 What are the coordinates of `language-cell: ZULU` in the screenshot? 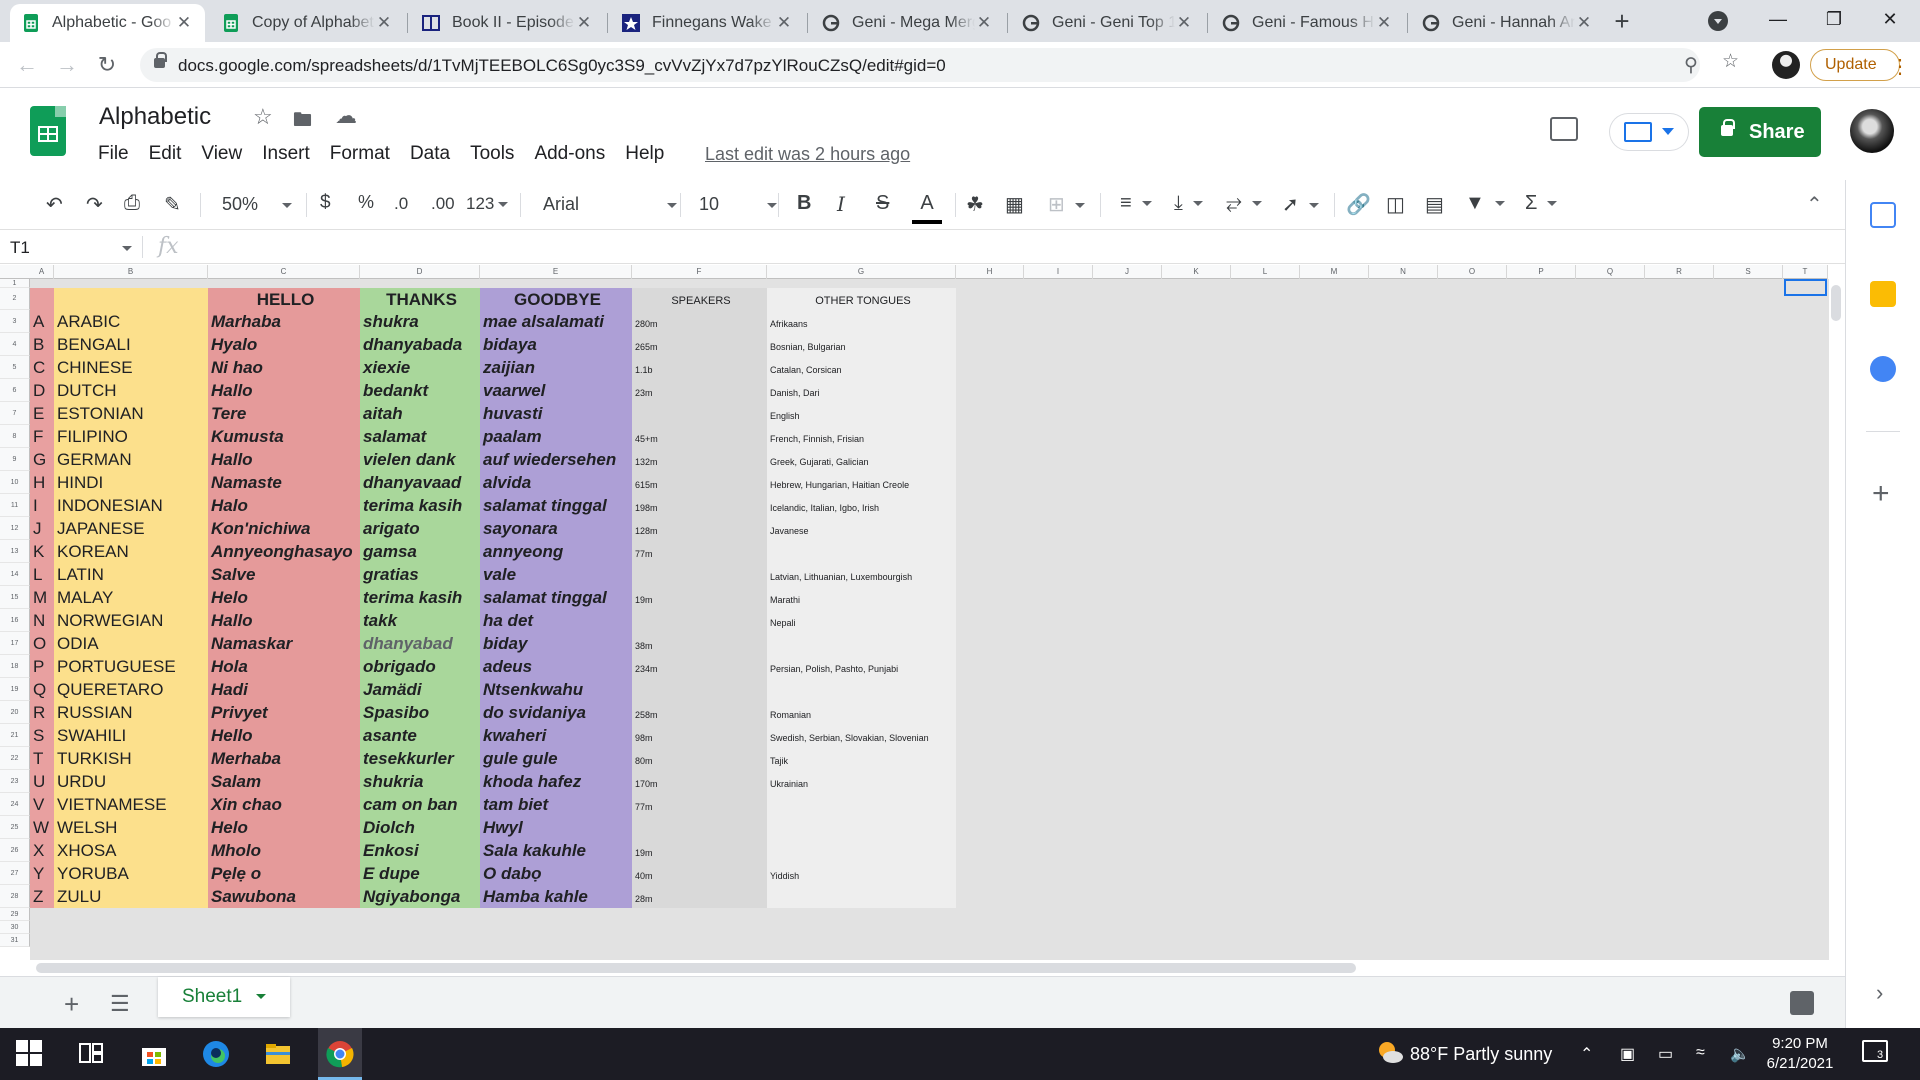 It's located at (131, 896).